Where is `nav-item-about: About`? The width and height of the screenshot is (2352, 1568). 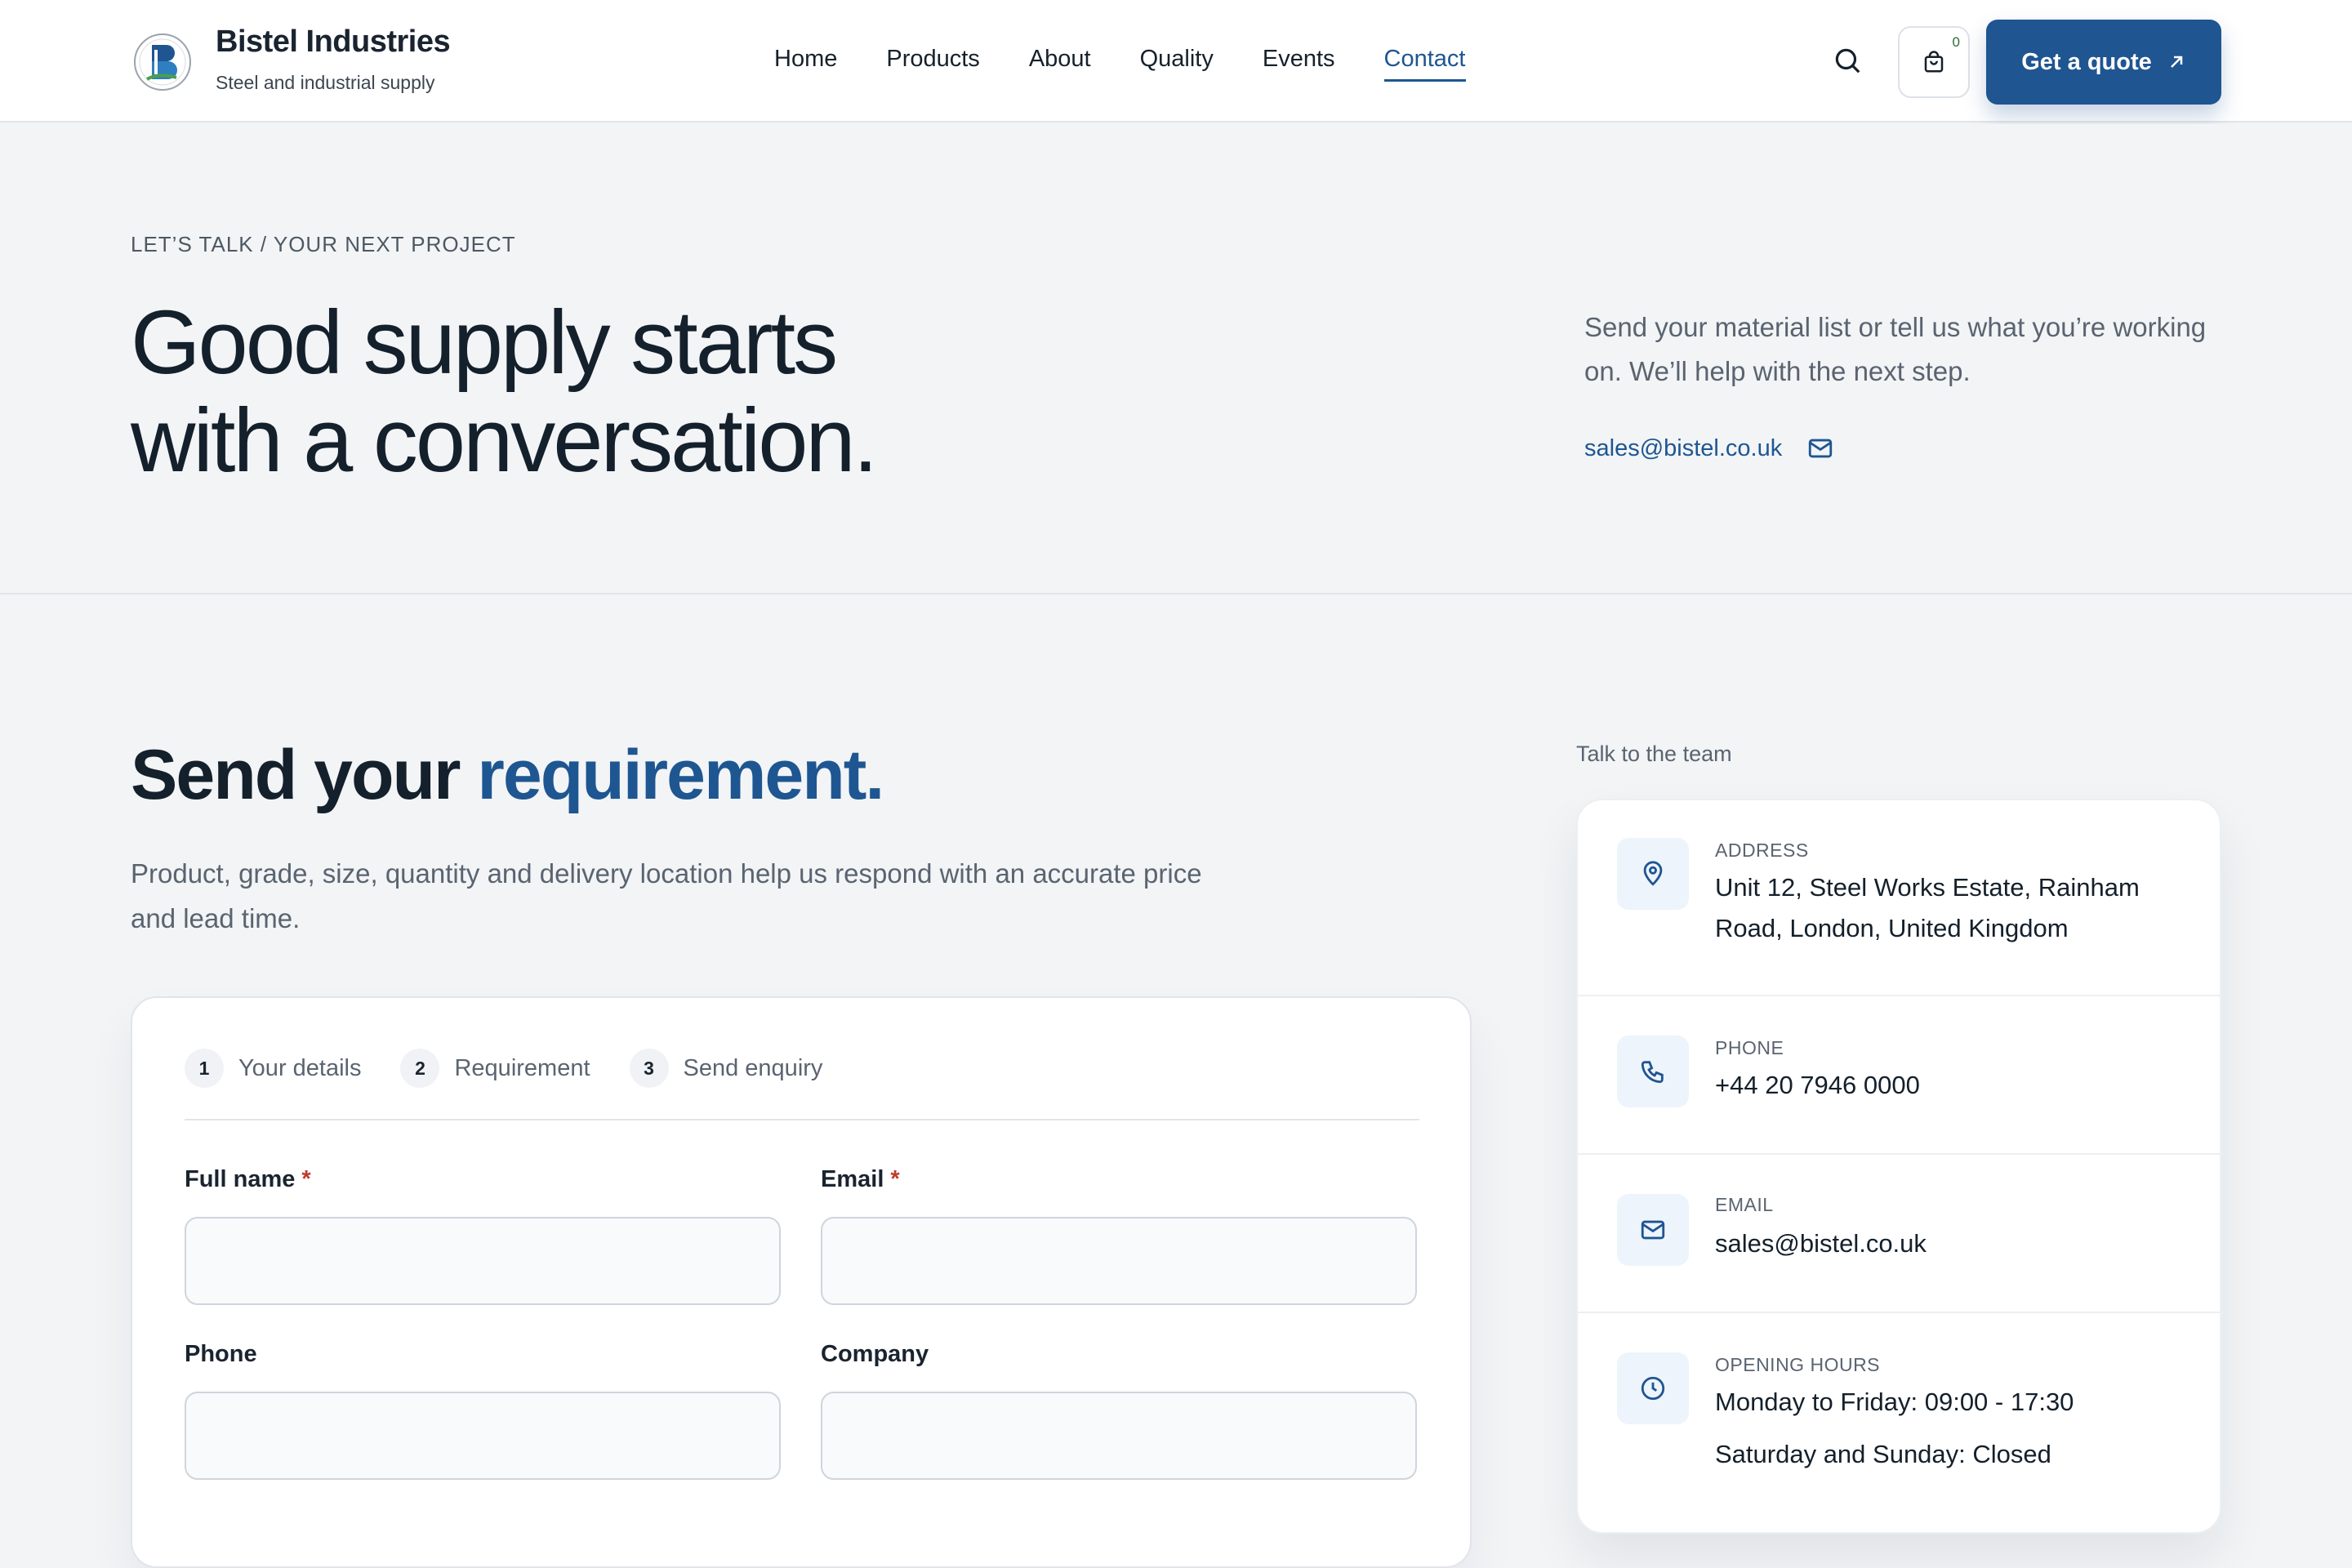 nav-item-about: About is located at coordinates (1060, 64).